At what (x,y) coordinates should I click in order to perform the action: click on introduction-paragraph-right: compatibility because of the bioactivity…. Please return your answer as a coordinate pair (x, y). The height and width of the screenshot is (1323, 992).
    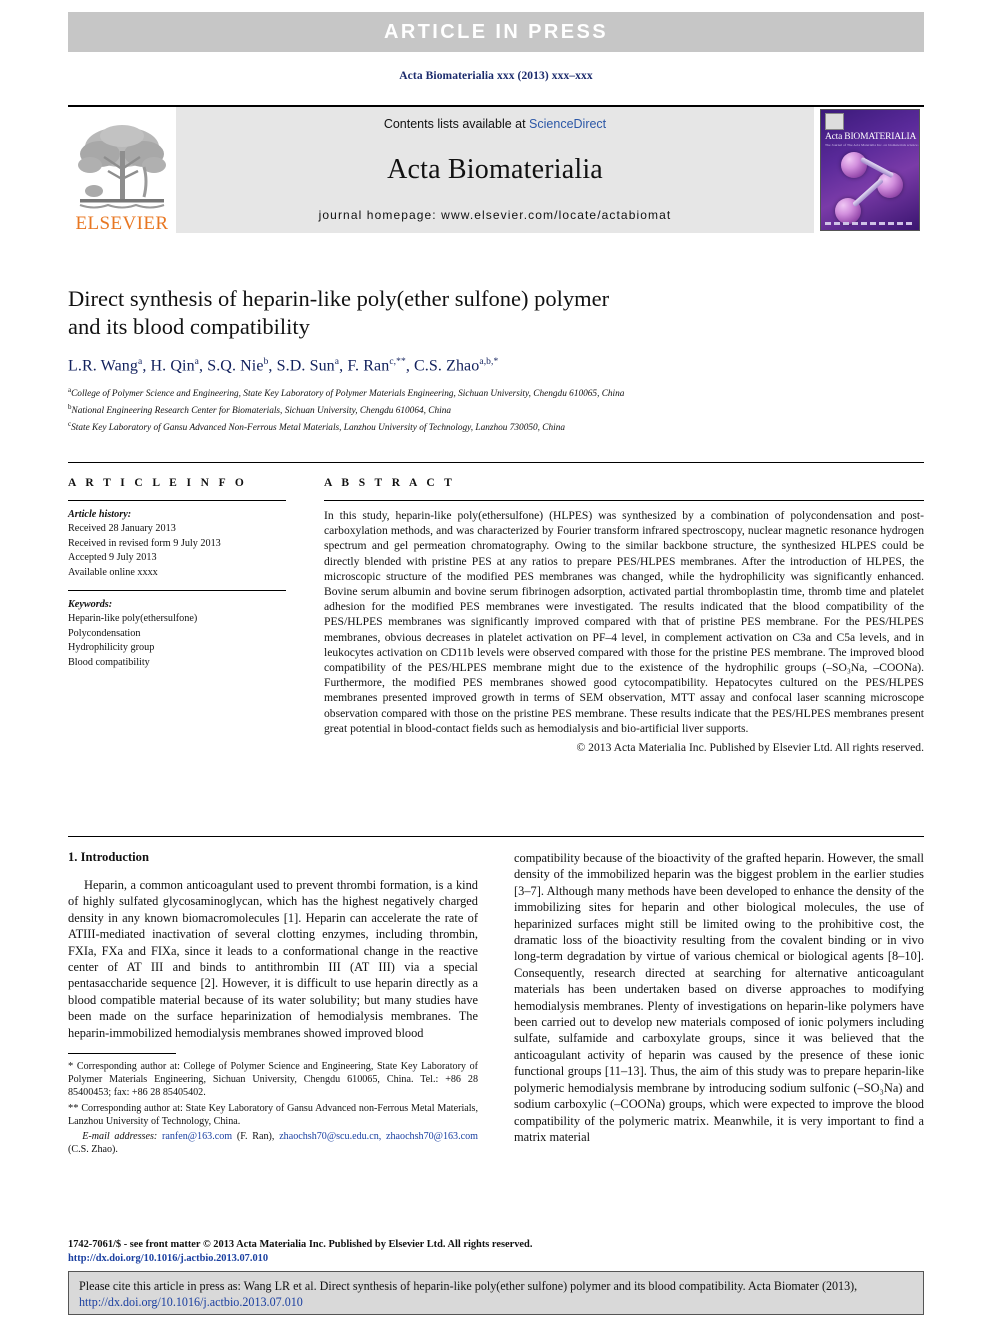
    Looking at the image, I should click on (719, 997).